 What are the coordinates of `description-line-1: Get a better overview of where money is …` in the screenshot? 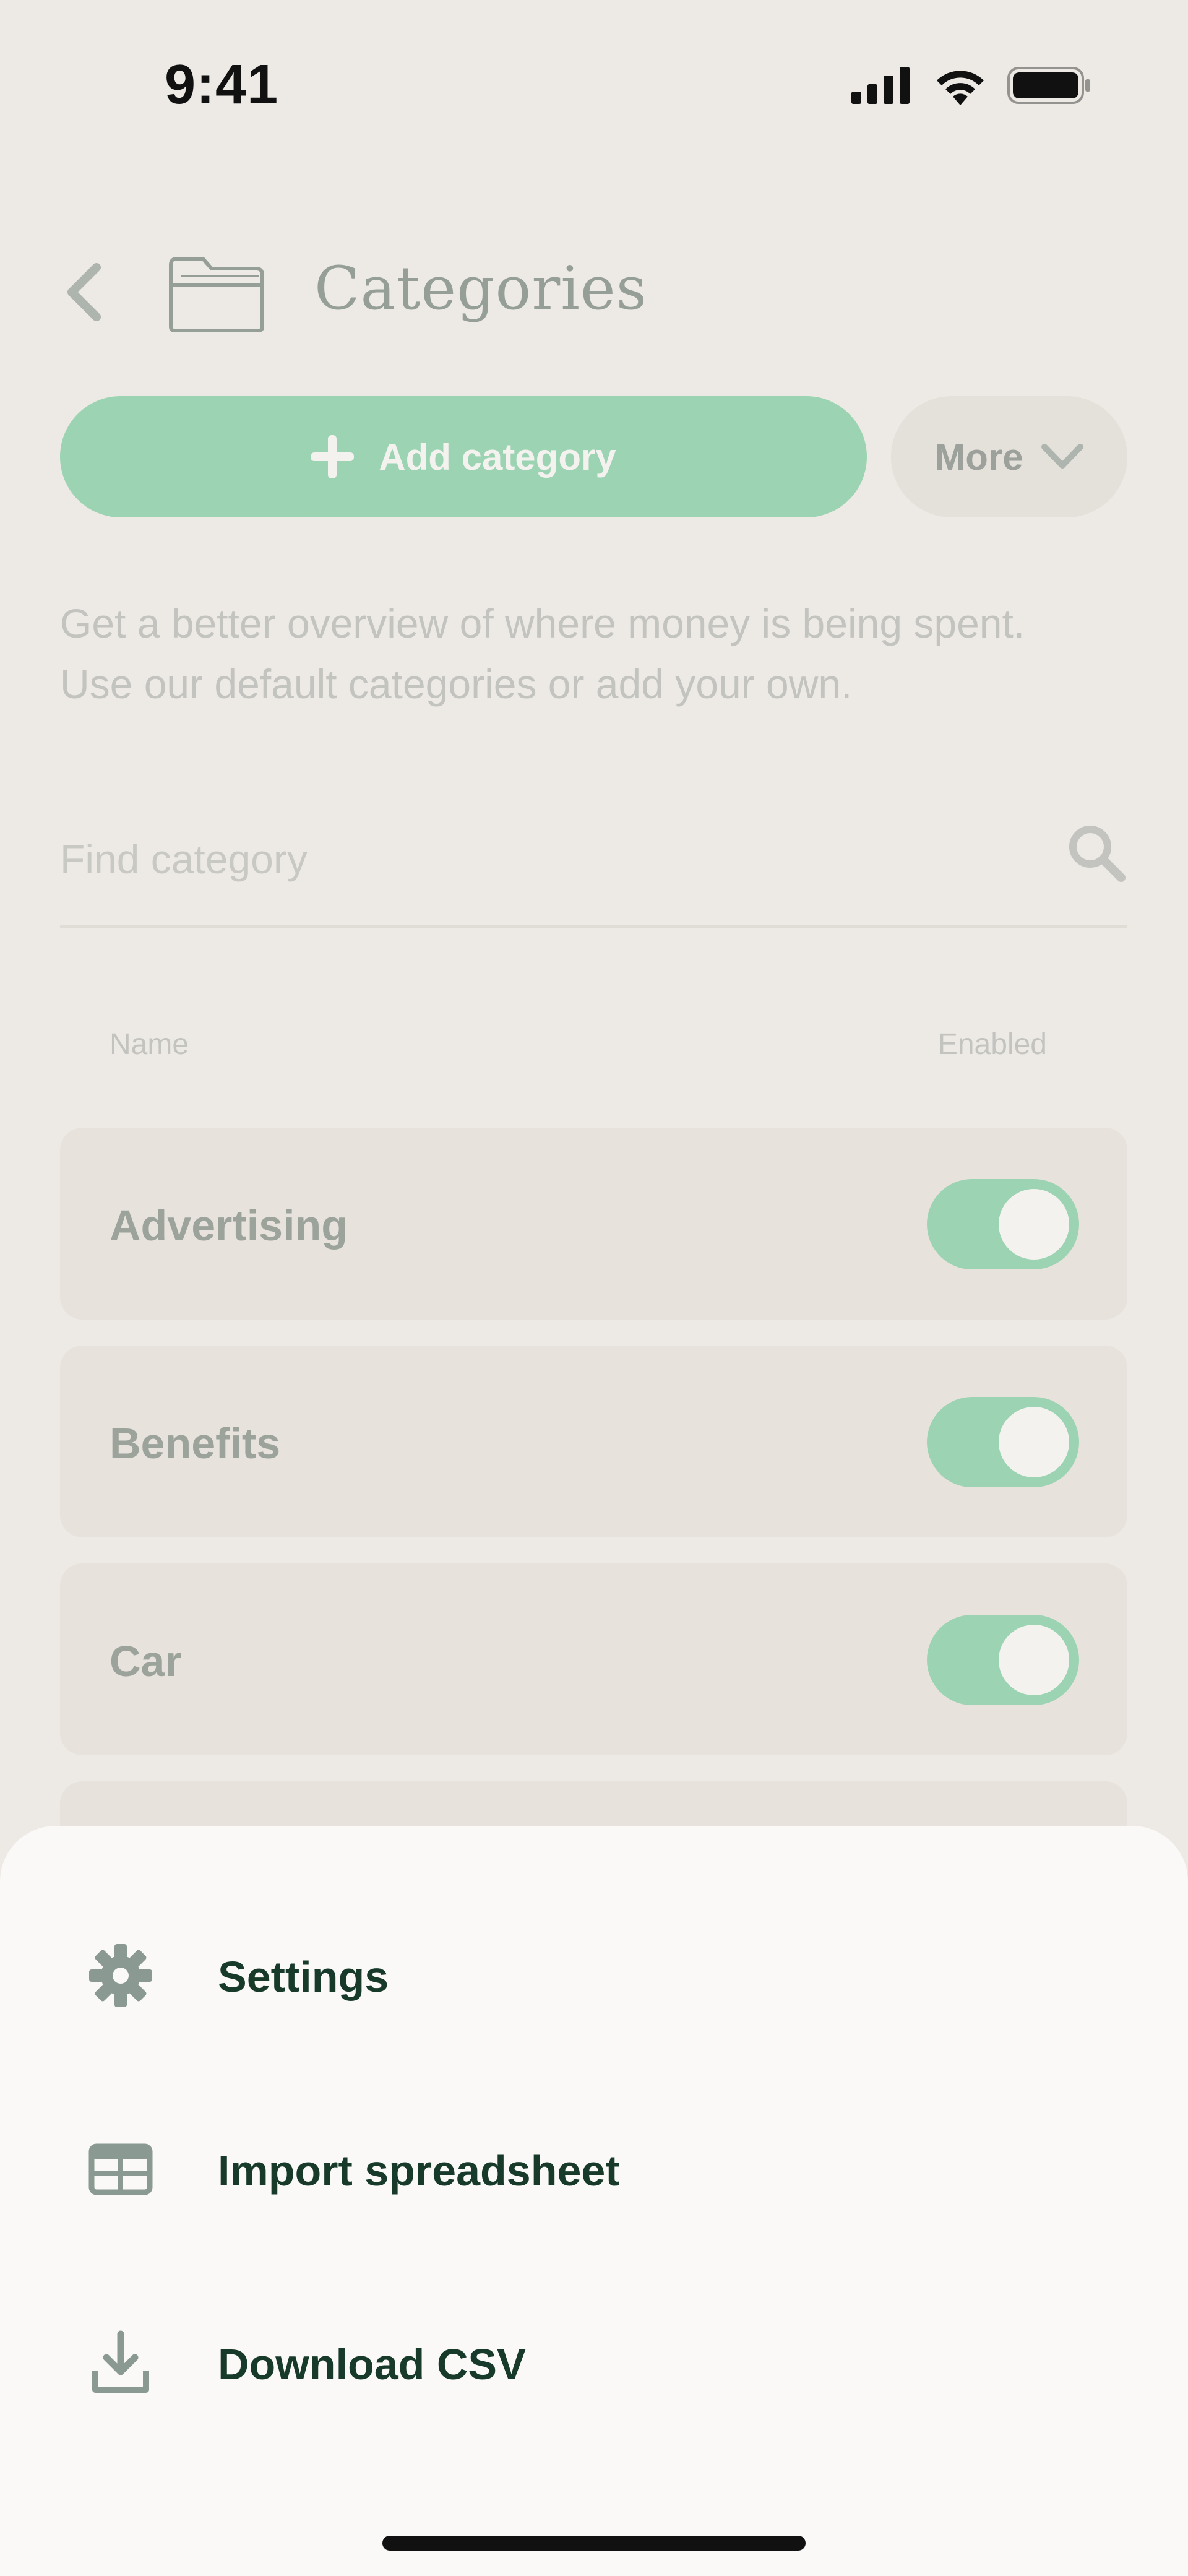 It's located at (542, 623).